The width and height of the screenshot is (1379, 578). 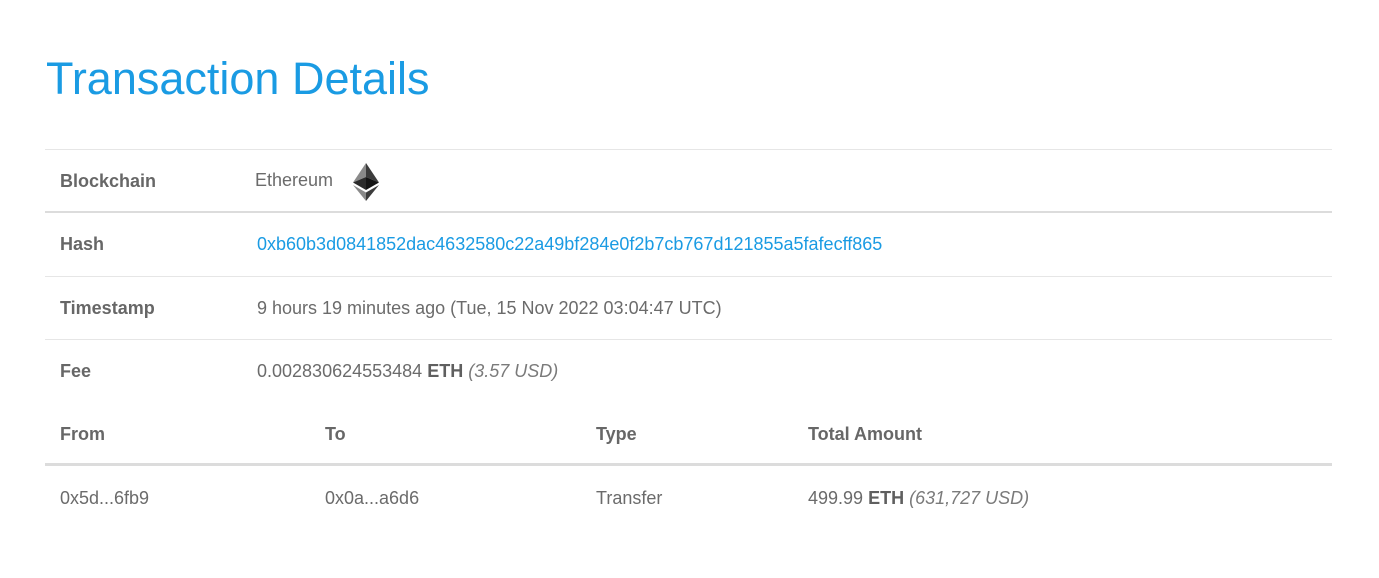 What do you see at coordinates (445, 371) in the screenshot?
I see `fee-unit: ETH` at bounding box center [445, 371].